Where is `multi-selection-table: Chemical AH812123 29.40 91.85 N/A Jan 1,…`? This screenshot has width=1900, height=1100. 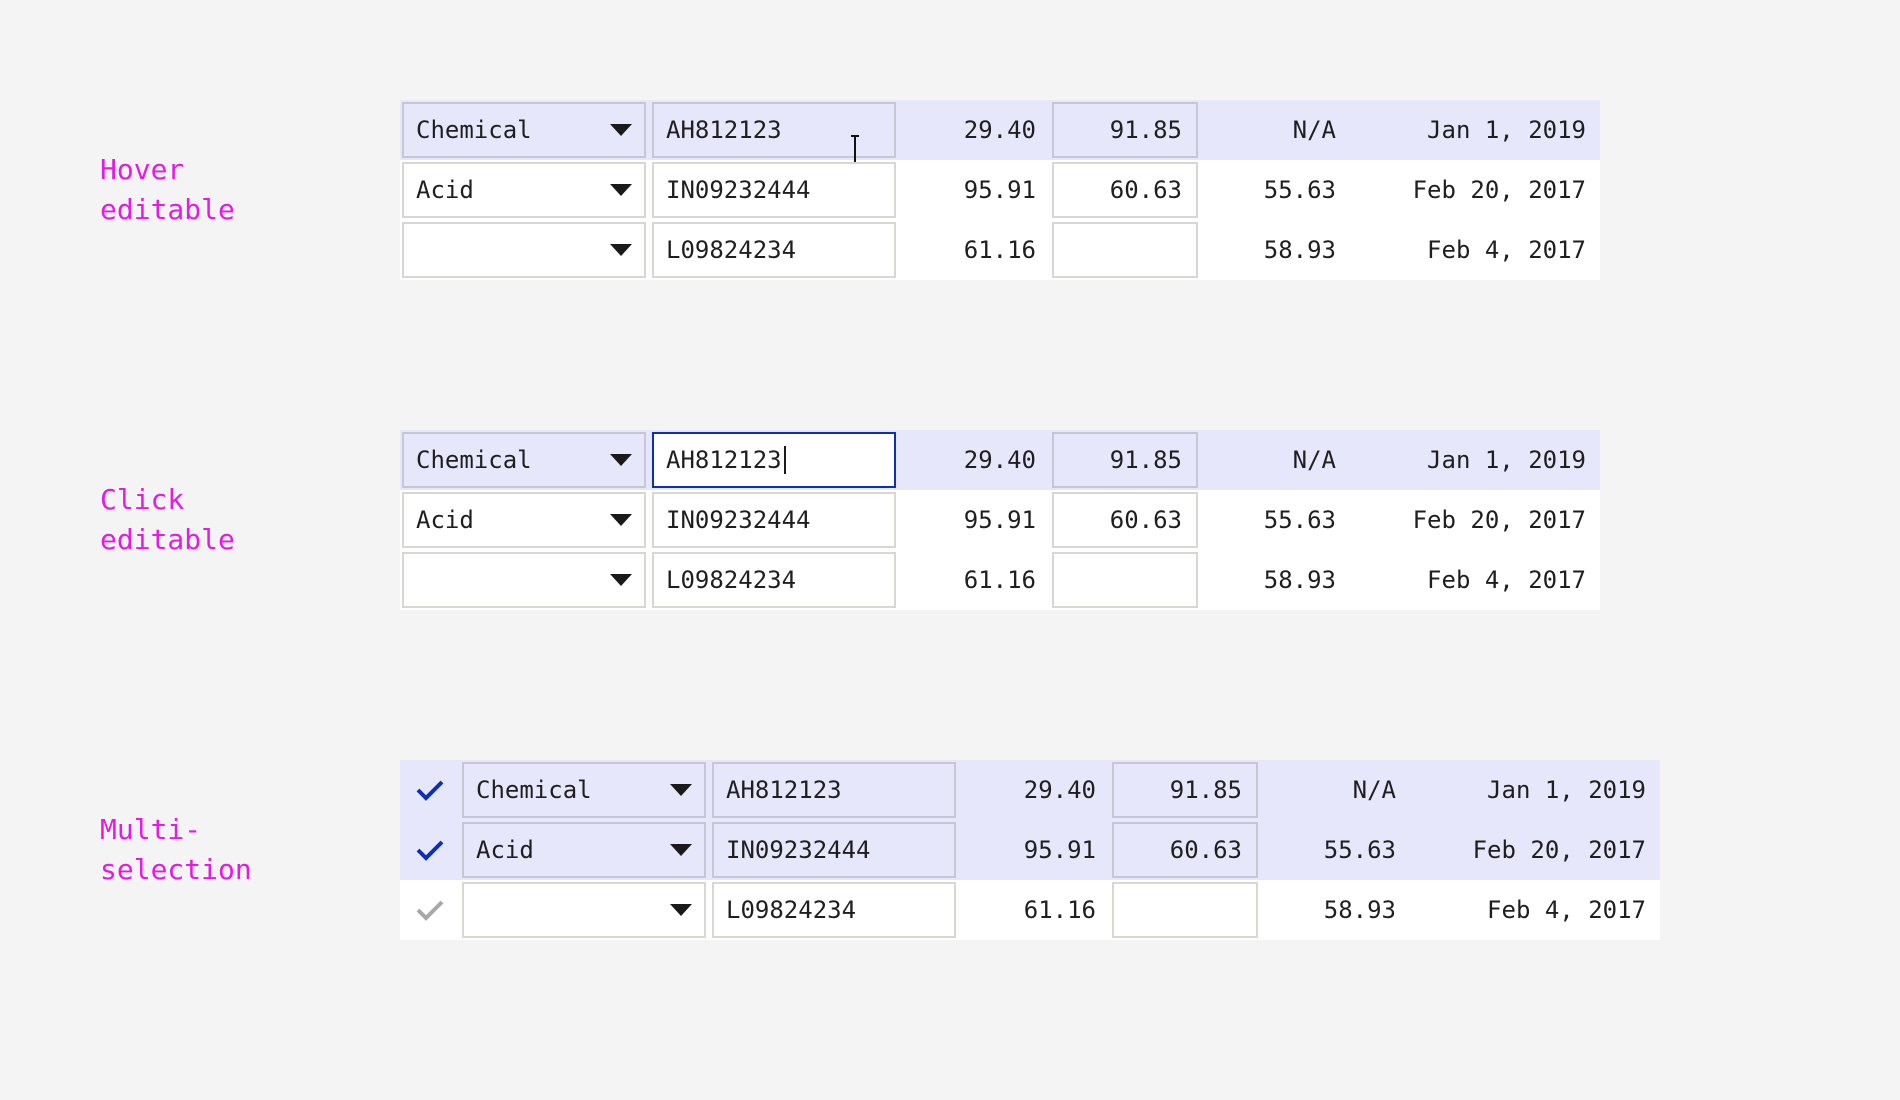
multi-selection-table: Chemical AH812123 29.40 91.85 N/A Jan 1,… is located at coordinates (1030, 850).